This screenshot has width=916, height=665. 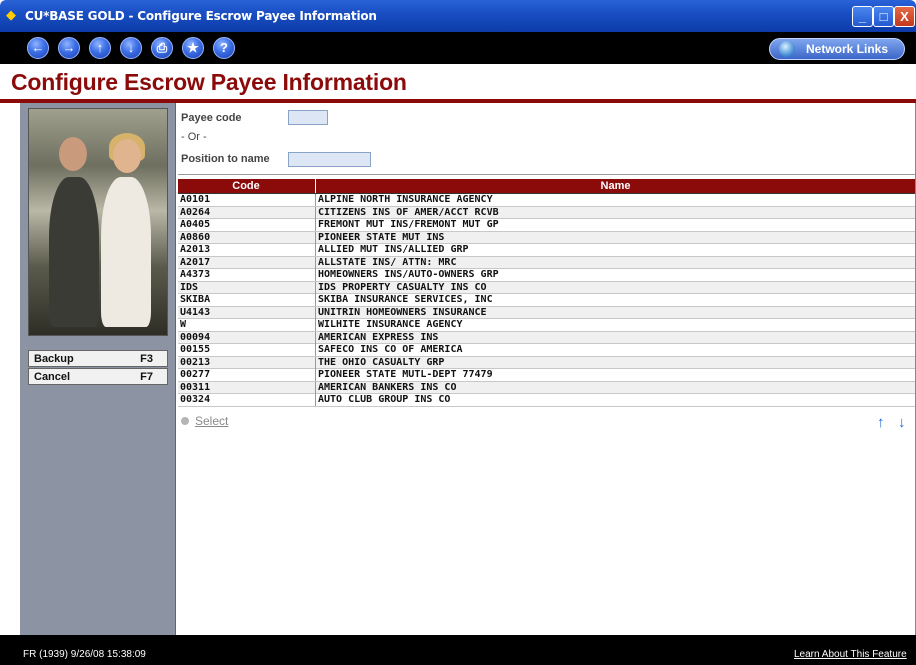 I want to click on code-cell: 00094, so click(x=195, y=337).